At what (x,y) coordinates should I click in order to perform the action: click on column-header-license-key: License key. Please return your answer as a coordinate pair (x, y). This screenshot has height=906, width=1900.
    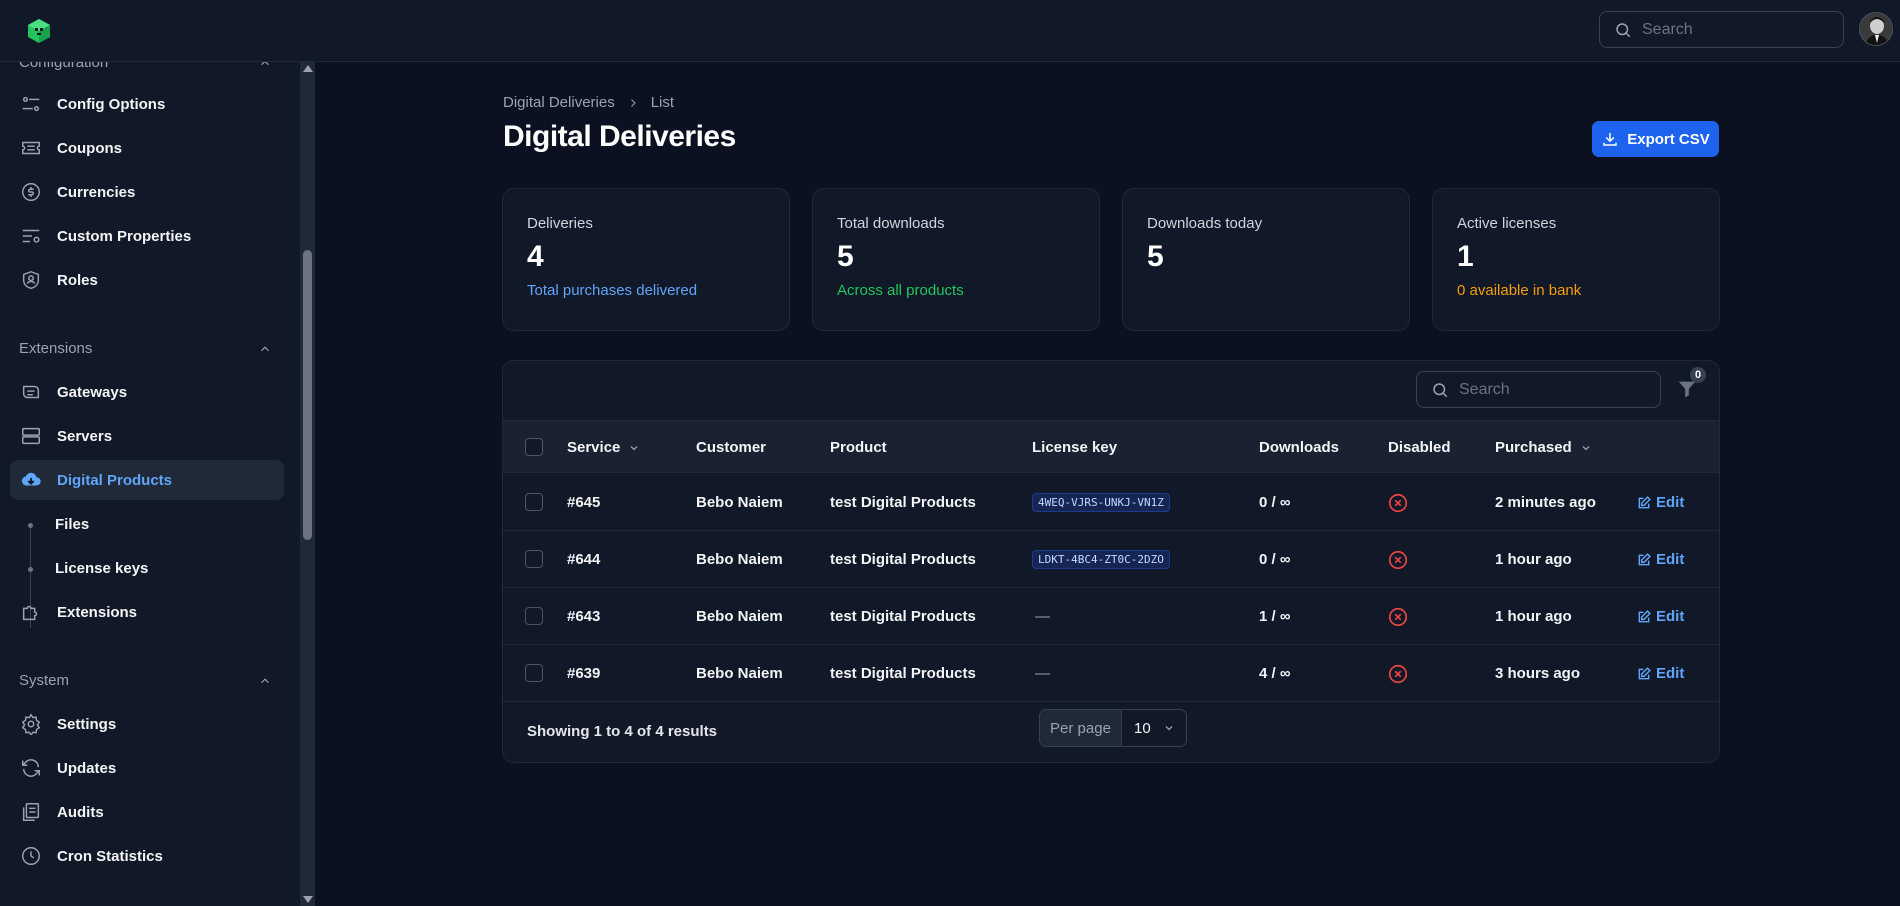
    Looking at the image, I should click on (1075, 447).